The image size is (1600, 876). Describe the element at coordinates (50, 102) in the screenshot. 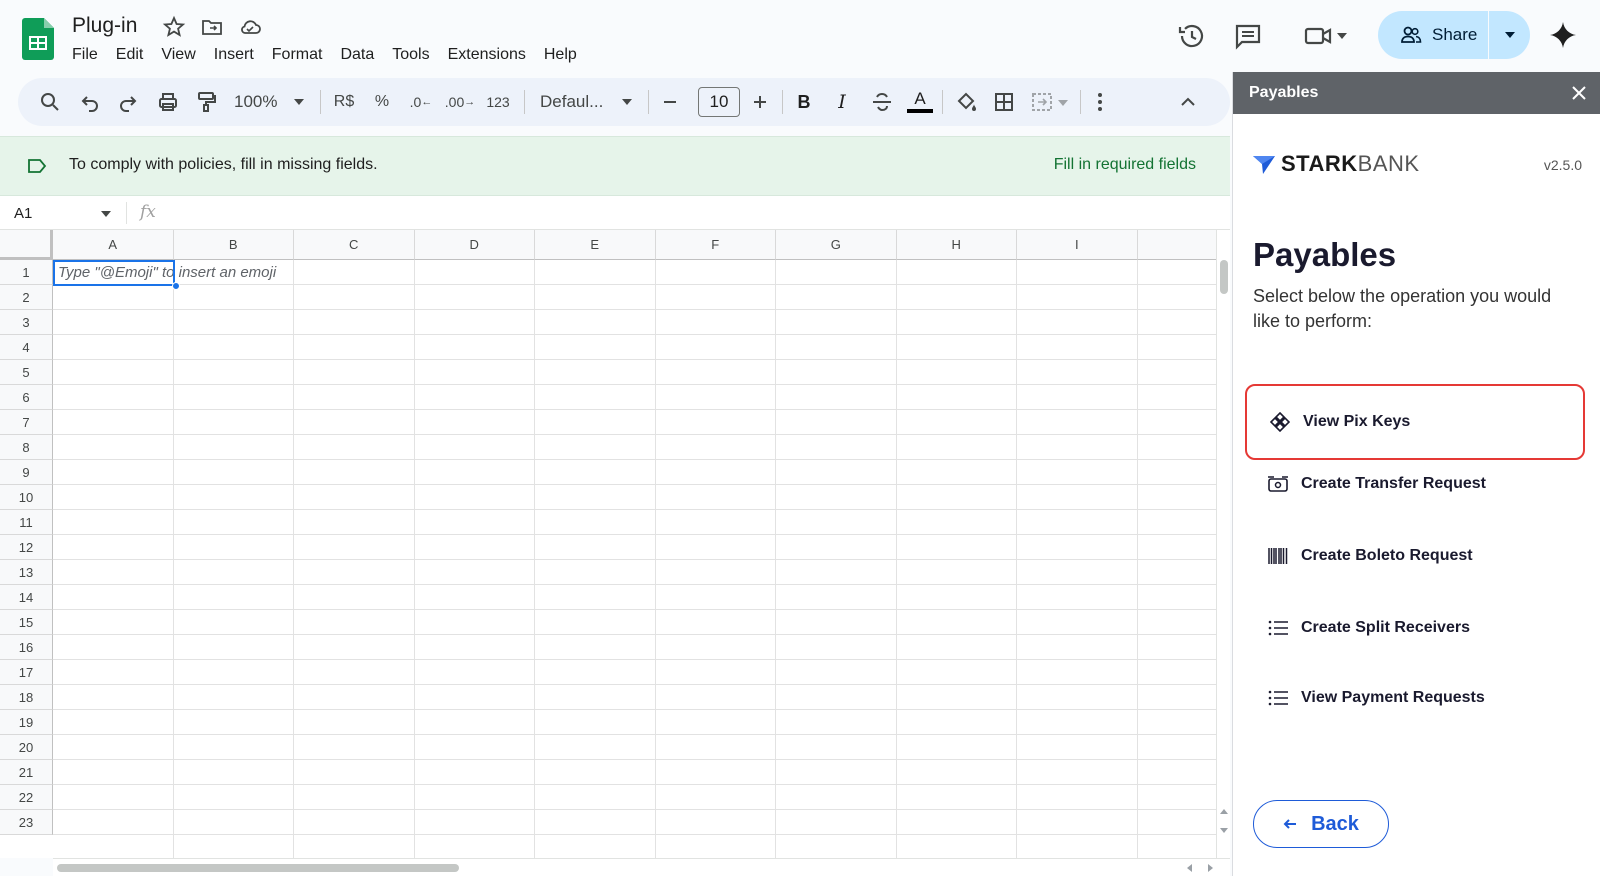

I see `search-menus-icon` at that location.